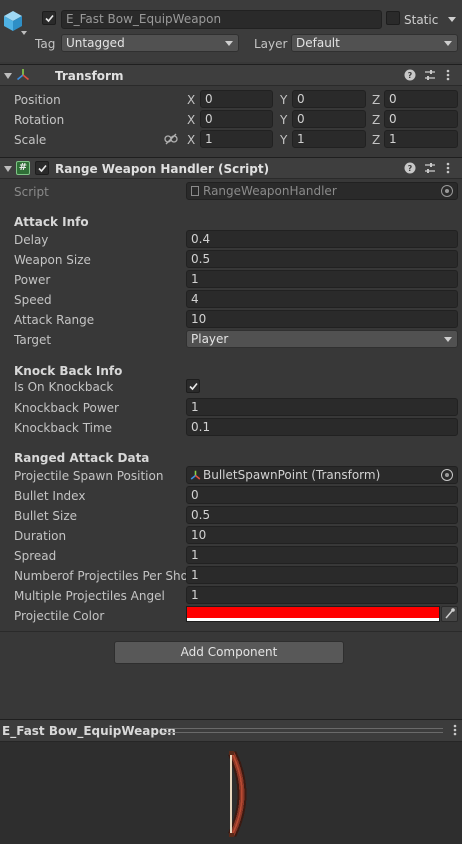 The width and height of the screenshot is (462, 844). What do you see at coordinates (30, 140) in the screenshot?
I see `scale-label: Scale` at bounding box center [30, 140].